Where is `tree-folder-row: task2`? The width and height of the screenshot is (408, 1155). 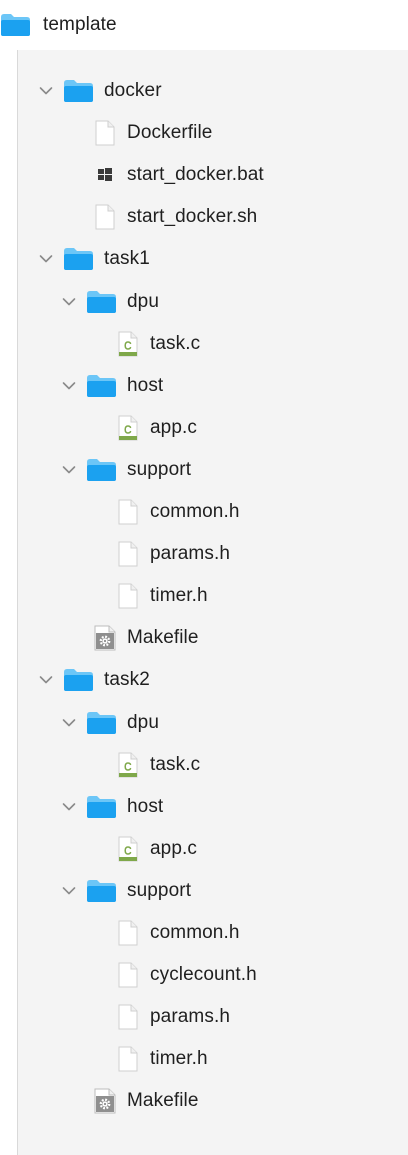 tree-folder-row: task2 is located at coordinates (92, 680).